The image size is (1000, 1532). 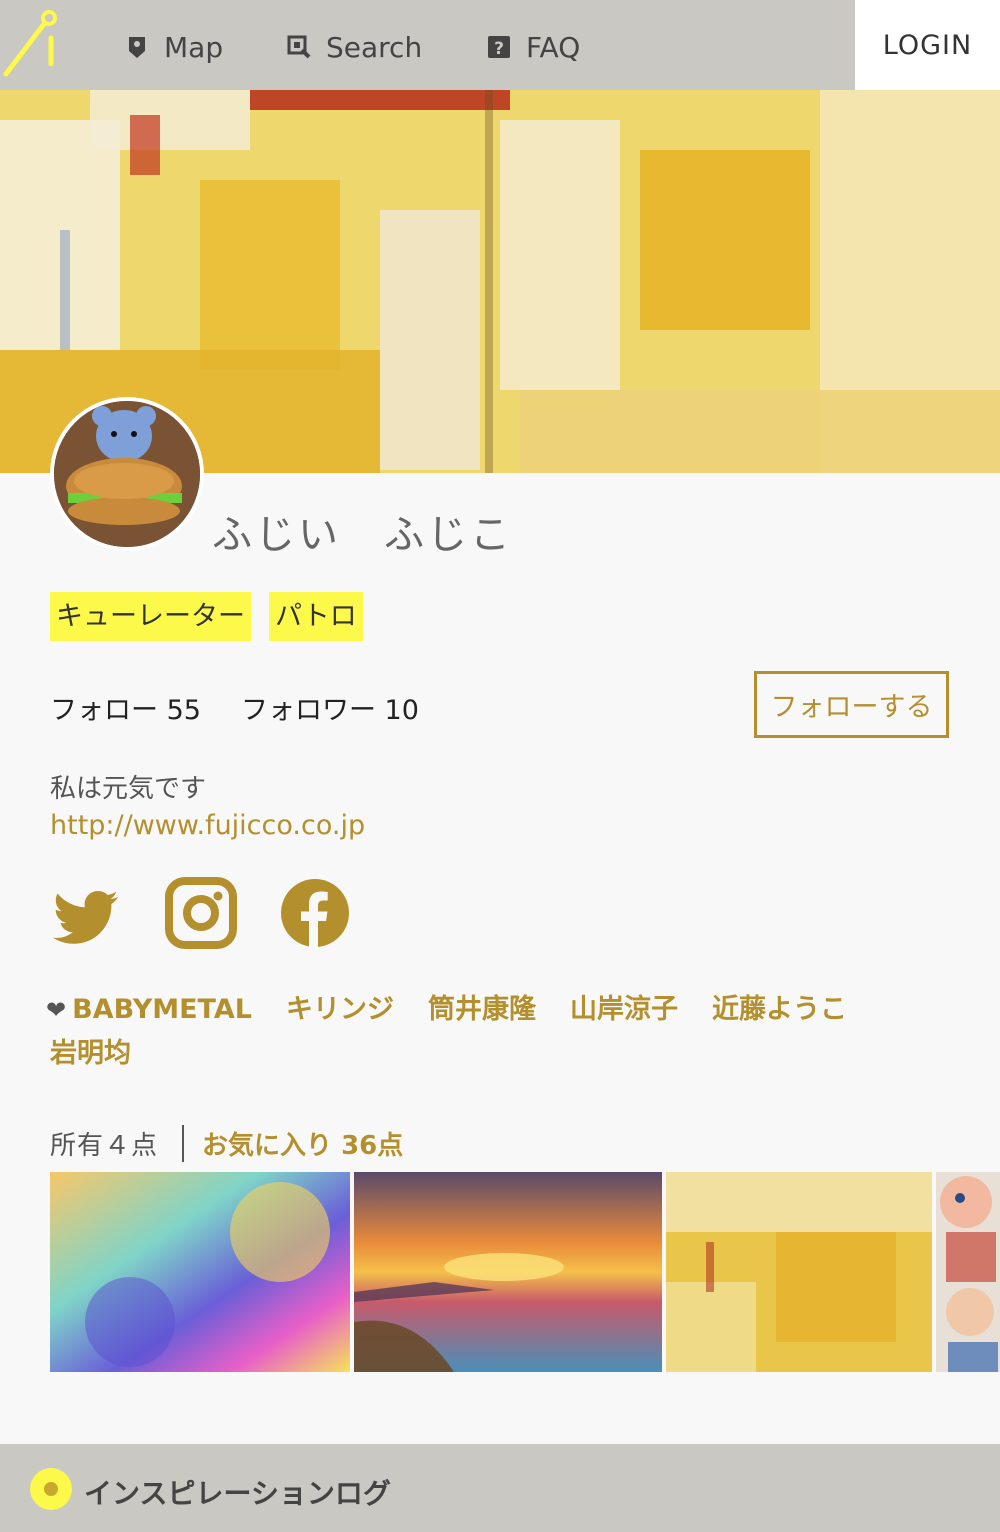 I want to click on avatar, so click(x=127, y=474).